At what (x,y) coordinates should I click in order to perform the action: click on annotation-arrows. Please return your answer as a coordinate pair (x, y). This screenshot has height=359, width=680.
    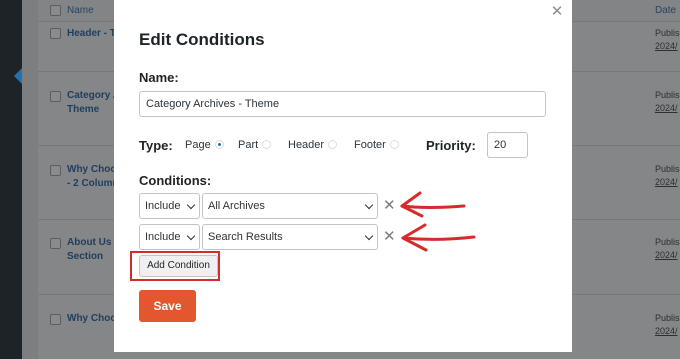
    Looking at the image, I should click on (438, 221).